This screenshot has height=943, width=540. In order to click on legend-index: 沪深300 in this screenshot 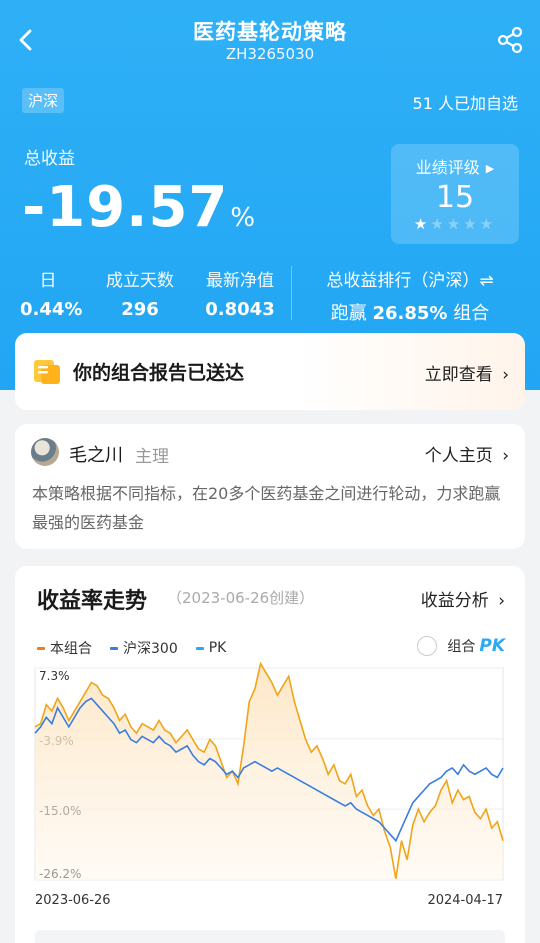, I will do `click(144, 648)`.